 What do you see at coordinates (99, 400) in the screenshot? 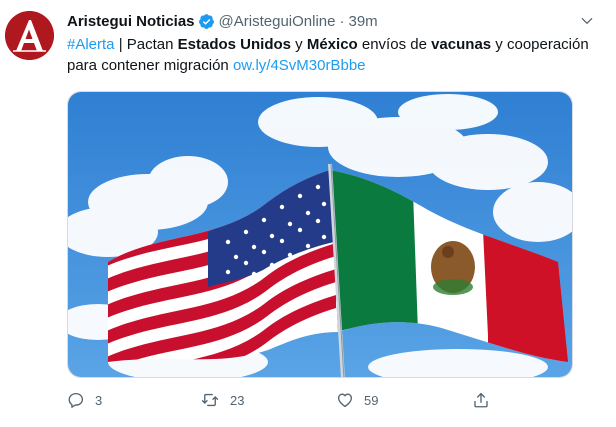
I see `reply-count: 3` at bounding box center [99, 400].